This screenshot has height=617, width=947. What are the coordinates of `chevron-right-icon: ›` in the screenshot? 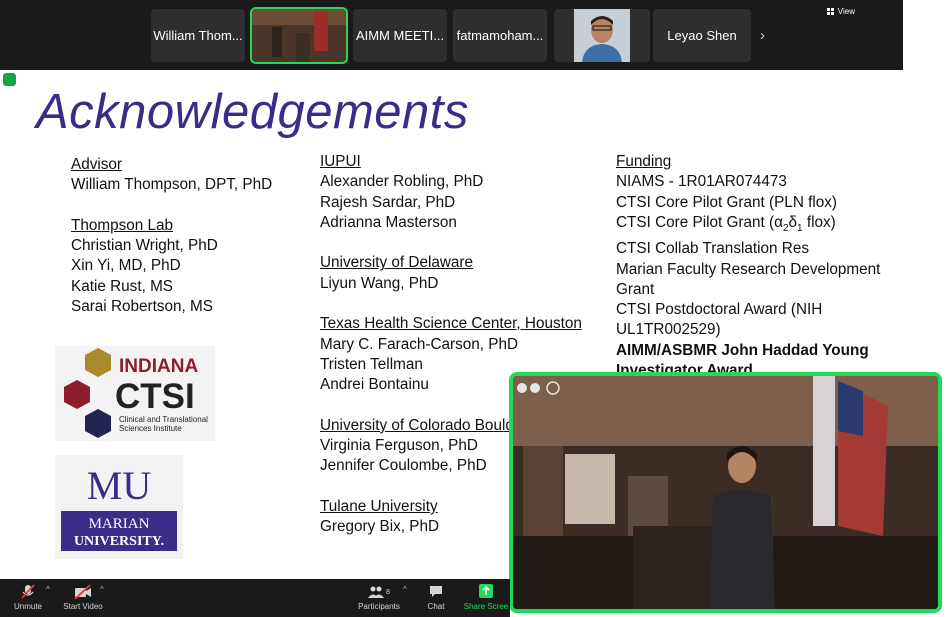 It's located at (762, 35).